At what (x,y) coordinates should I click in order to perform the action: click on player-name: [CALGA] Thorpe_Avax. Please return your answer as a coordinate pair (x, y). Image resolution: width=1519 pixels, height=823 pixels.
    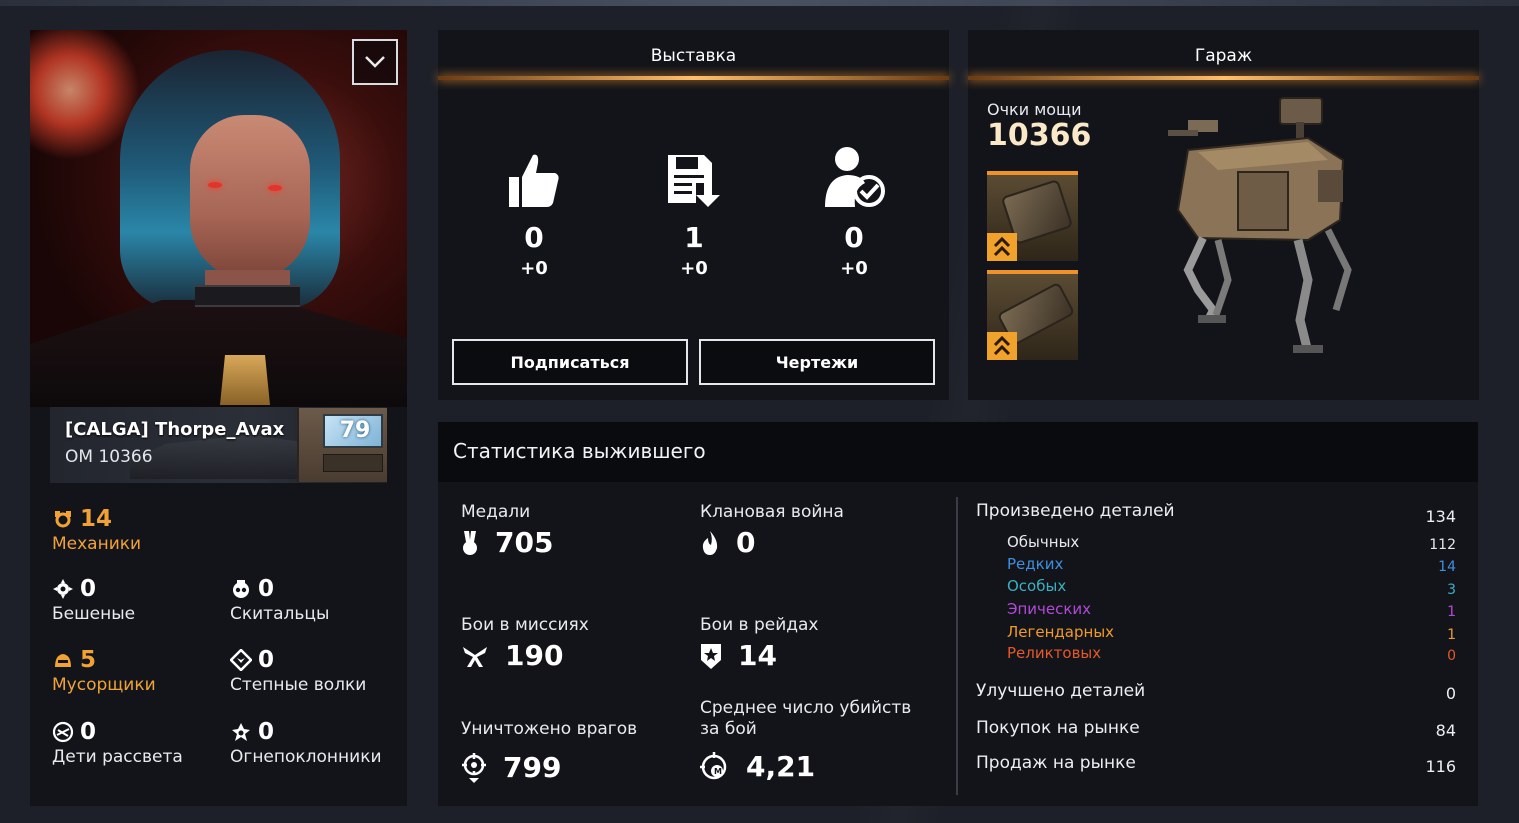
    Looking at the image, I should click on (175, 429).